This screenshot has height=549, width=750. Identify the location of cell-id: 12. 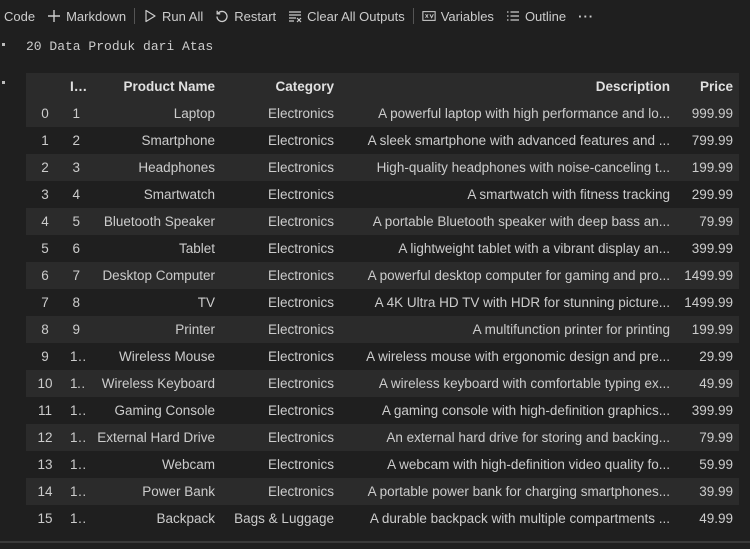
(78, 410).